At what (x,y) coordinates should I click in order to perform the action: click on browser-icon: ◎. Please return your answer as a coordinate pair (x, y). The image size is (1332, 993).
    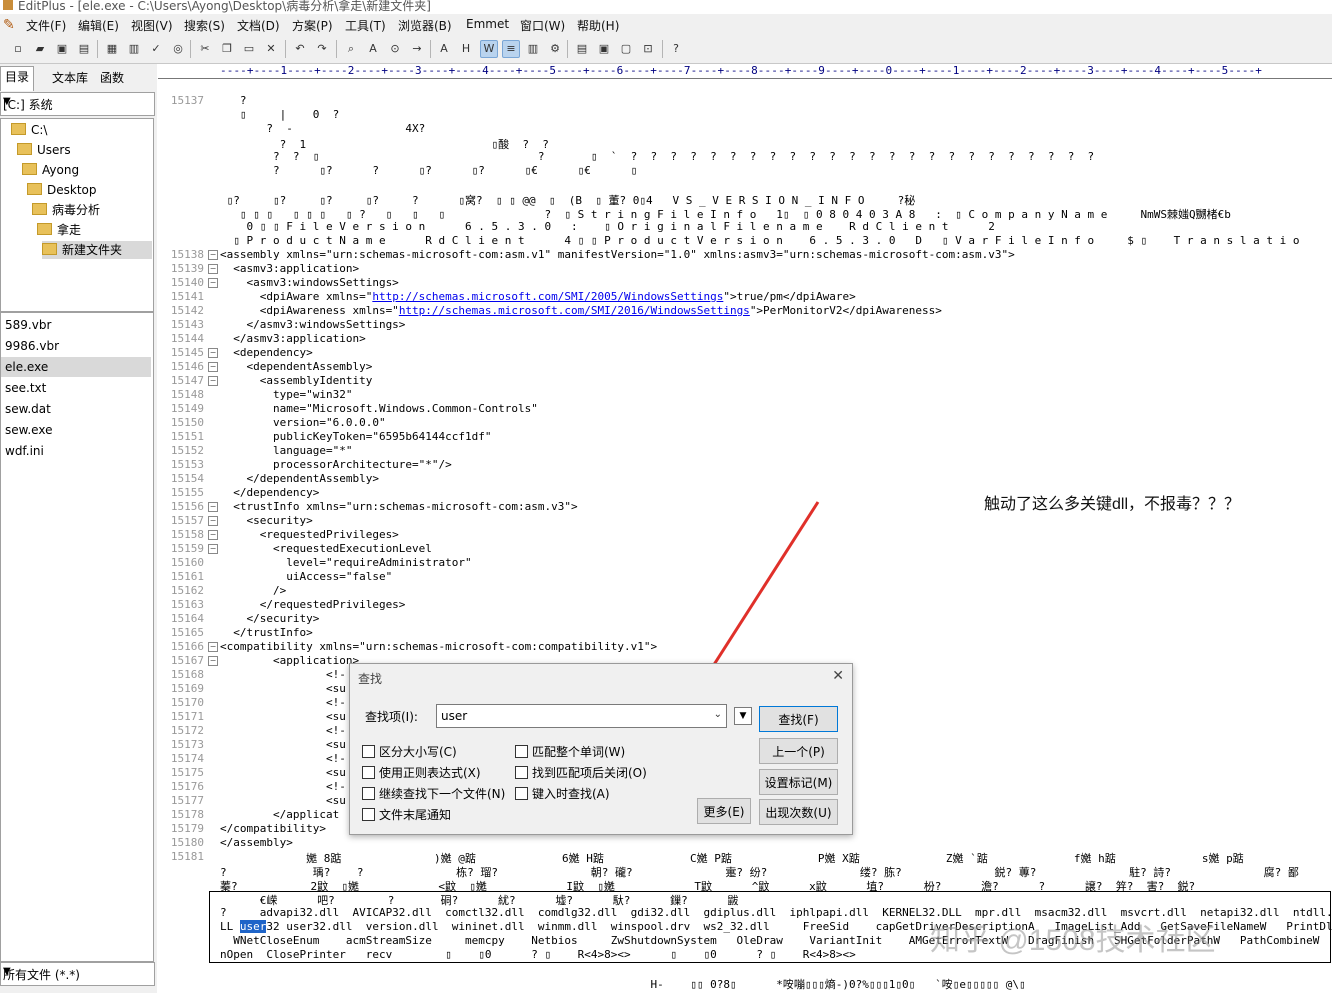
    Looking at the image, I should click on (178, 49).